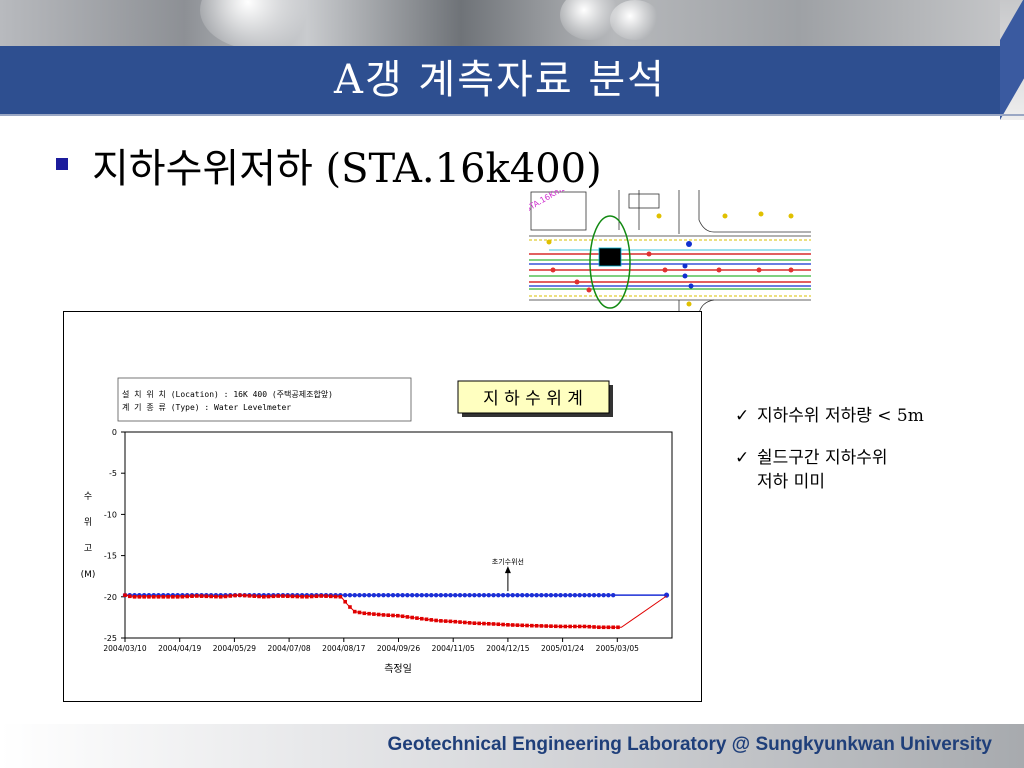 The height and width of the screenshot is (768, 1024). I want to click on x-axis-label: 측정일, so click(398, 669).